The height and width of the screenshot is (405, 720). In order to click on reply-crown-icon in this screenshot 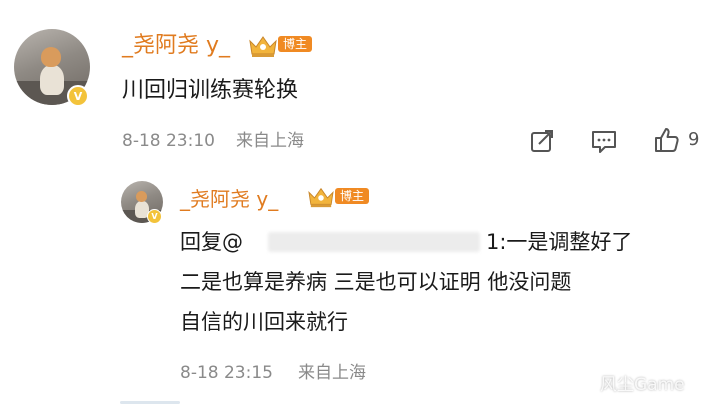, I will do `click(321, 197)`.